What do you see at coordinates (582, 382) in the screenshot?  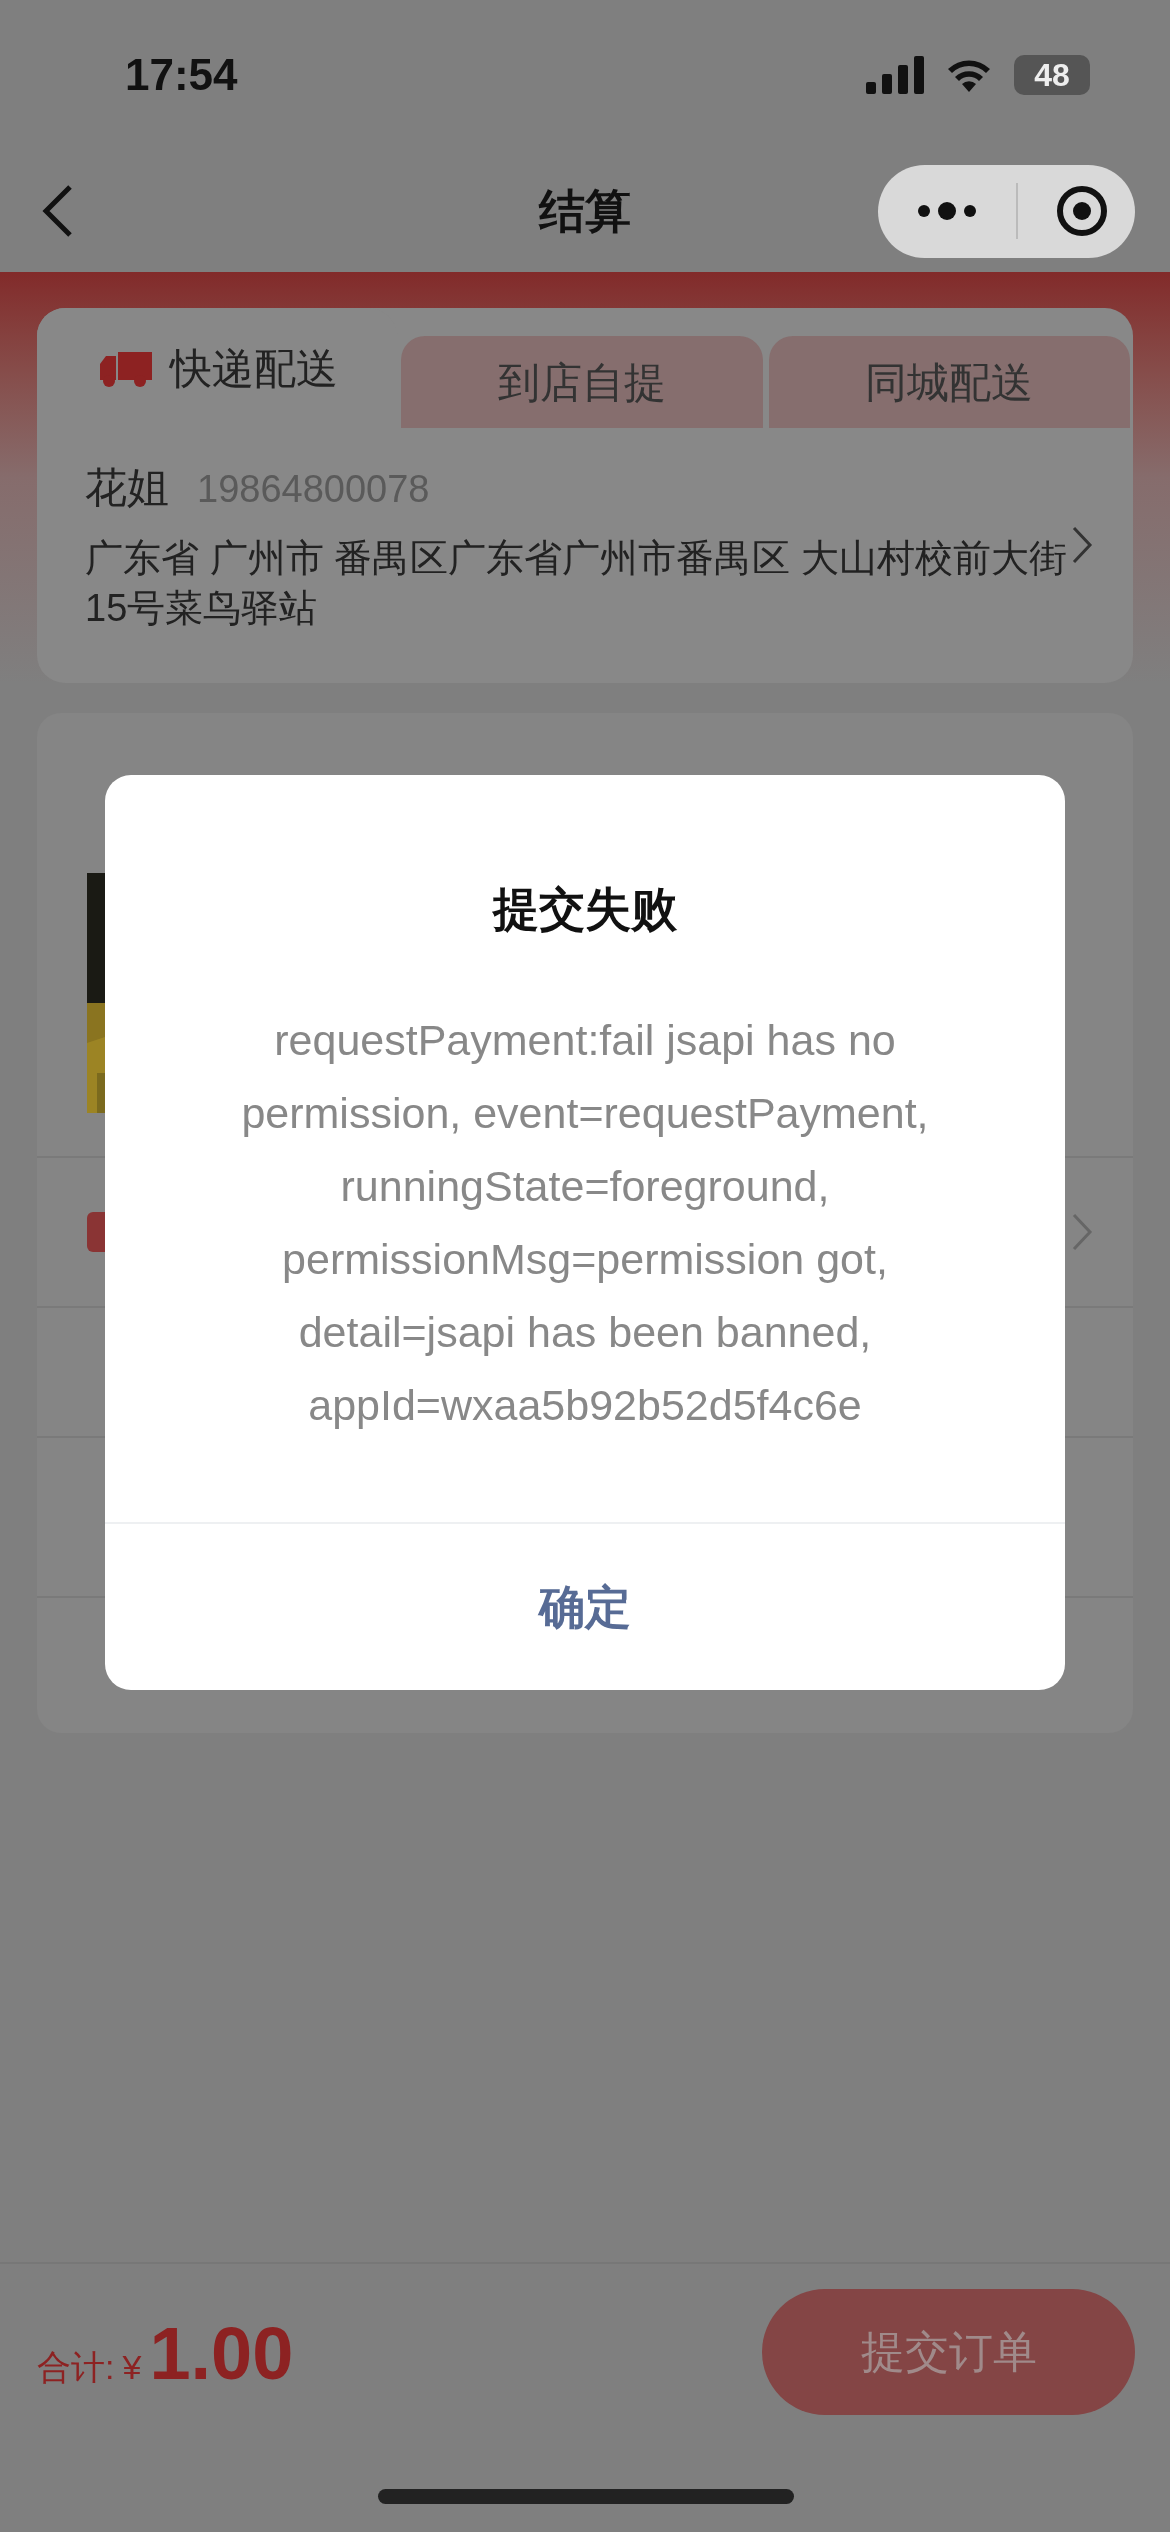 I see `delivery-tab: 到店自提` at bounding box center [582, 382].